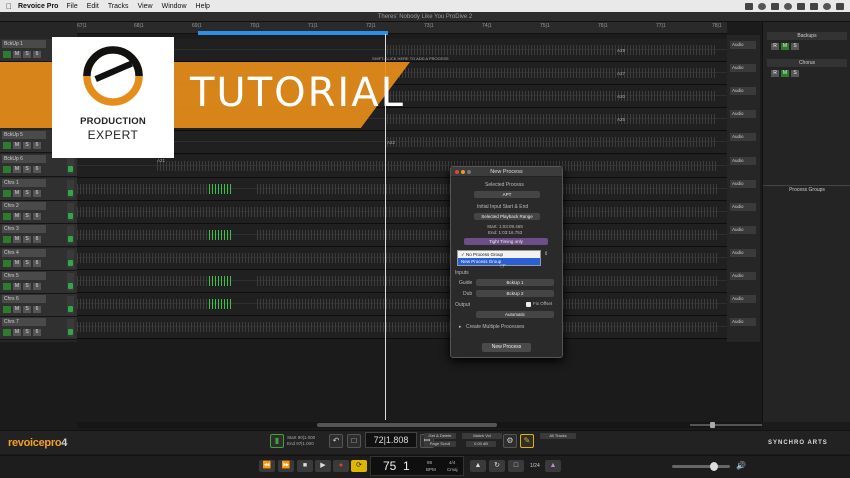  I want to click on menu-help: Help, so click(203, 6).